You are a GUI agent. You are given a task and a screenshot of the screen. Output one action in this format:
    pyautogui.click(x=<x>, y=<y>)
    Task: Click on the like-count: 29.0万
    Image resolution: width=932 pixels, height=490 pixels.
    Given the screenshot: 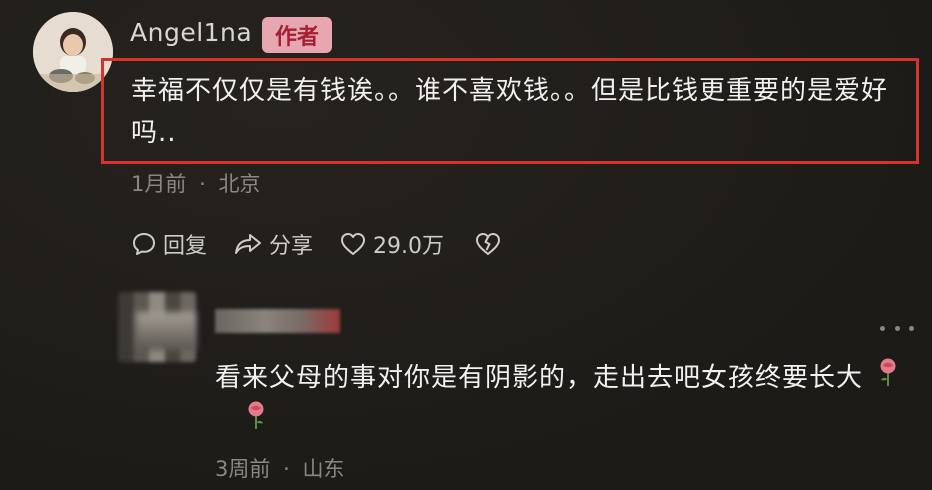 What is the action you would take?
    pyautogui.click(x=409, y=246)
    